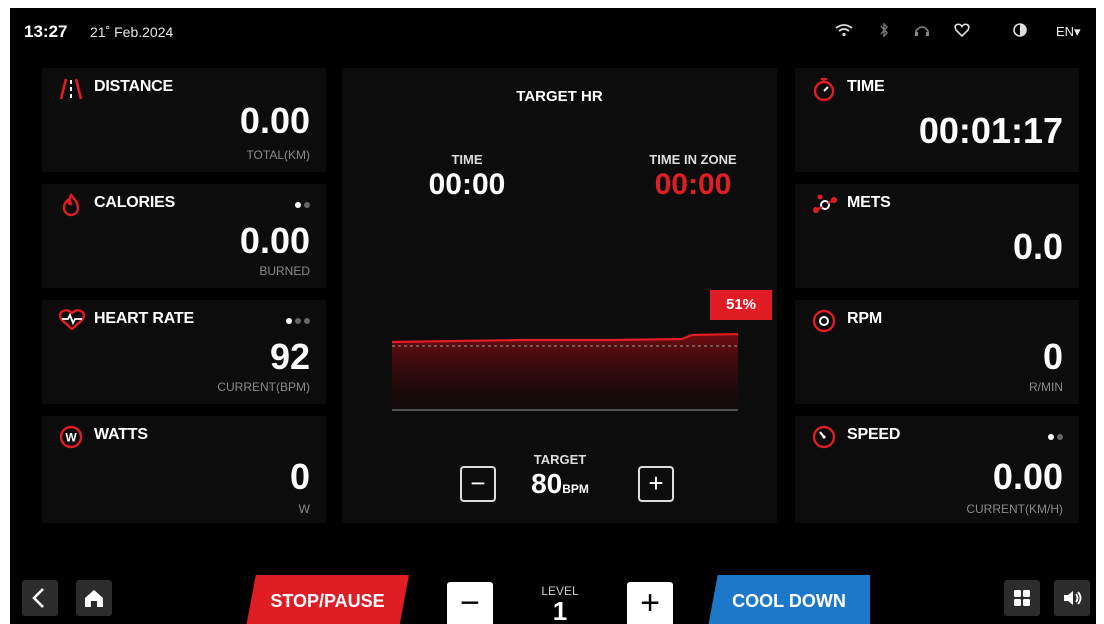  Describe the element at coordinates (184, 120) in the screenshot. I see `distance-card: DISTANCE 0.00 TOTAL(KM)` at that location.